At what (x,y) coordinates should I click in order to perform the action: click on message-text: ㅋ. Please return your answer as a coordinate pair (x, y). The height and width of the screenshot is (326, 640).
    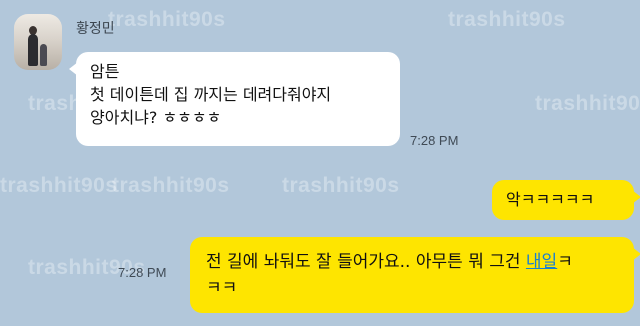
    Looking at the image, I should click on (565, 262).